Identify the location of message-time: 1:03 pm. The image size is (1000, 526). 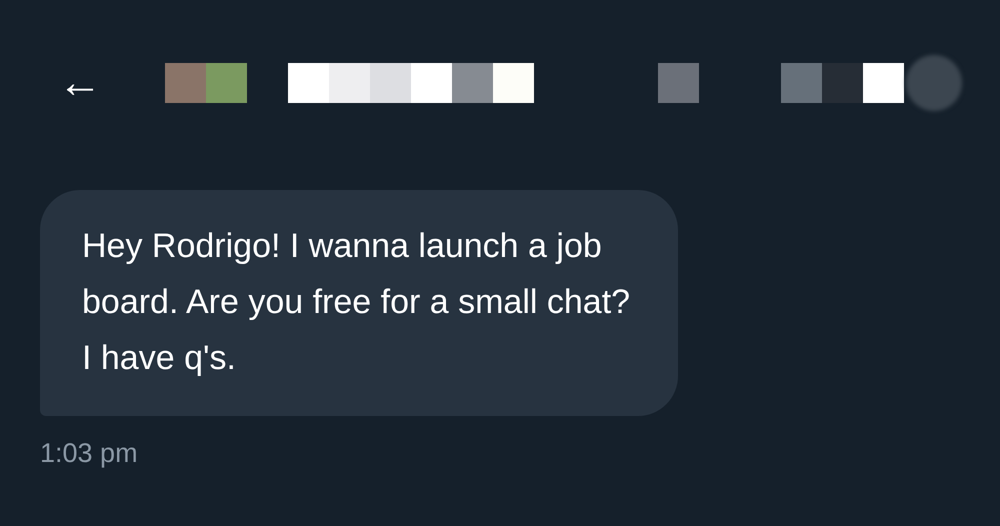
(89, 453).